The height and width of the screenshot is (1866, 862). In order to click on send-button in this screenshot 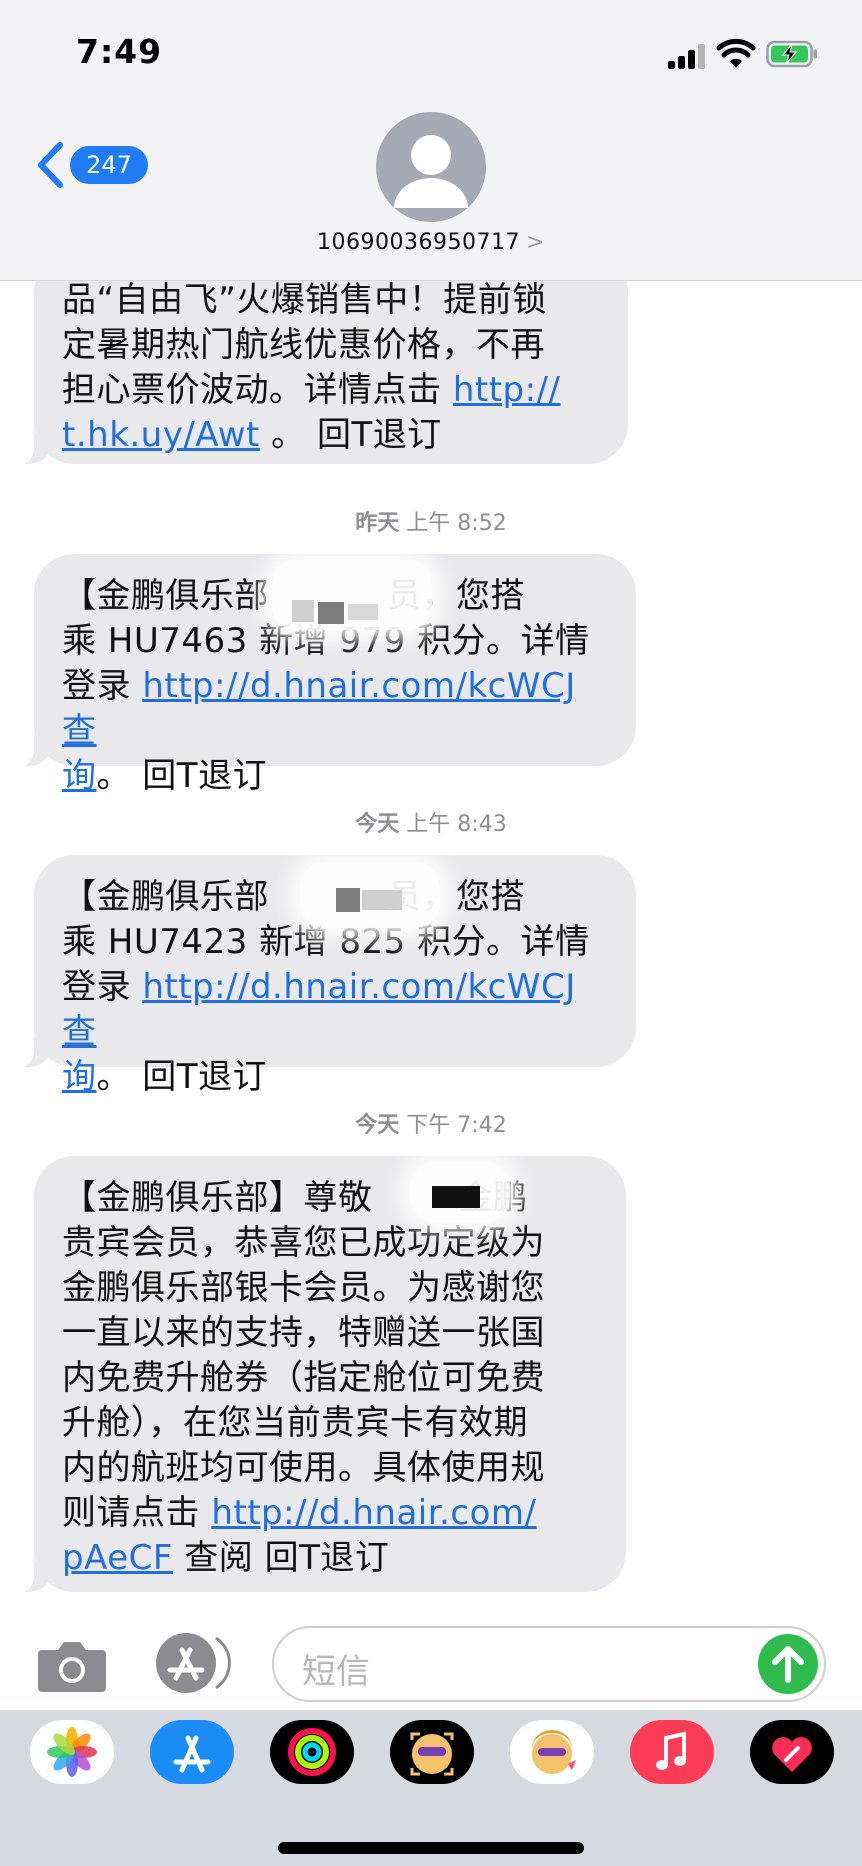, I will do `click(788, 1664)`.